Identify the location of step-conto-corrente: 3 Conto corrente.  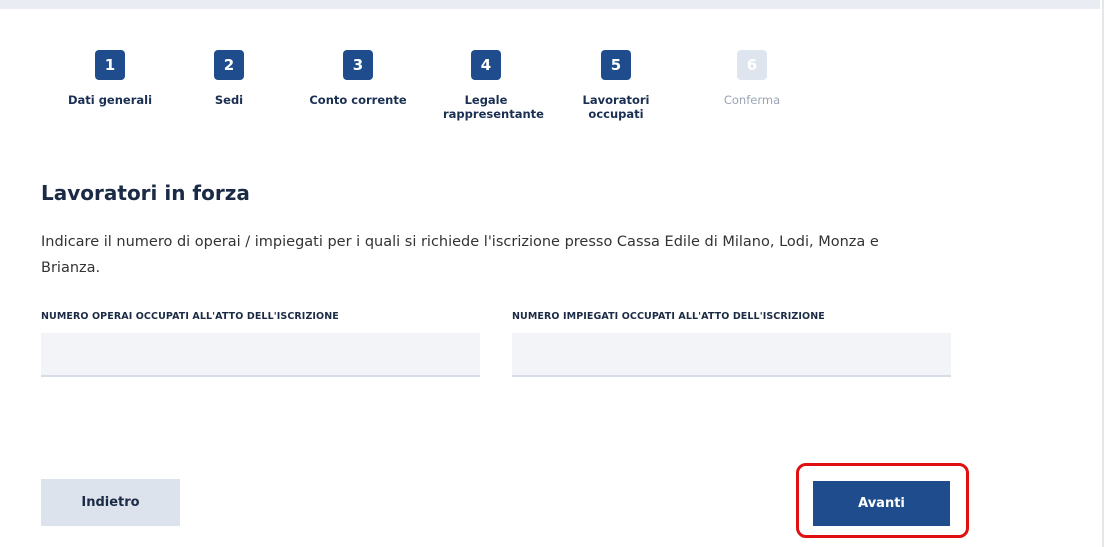
(358, 78).